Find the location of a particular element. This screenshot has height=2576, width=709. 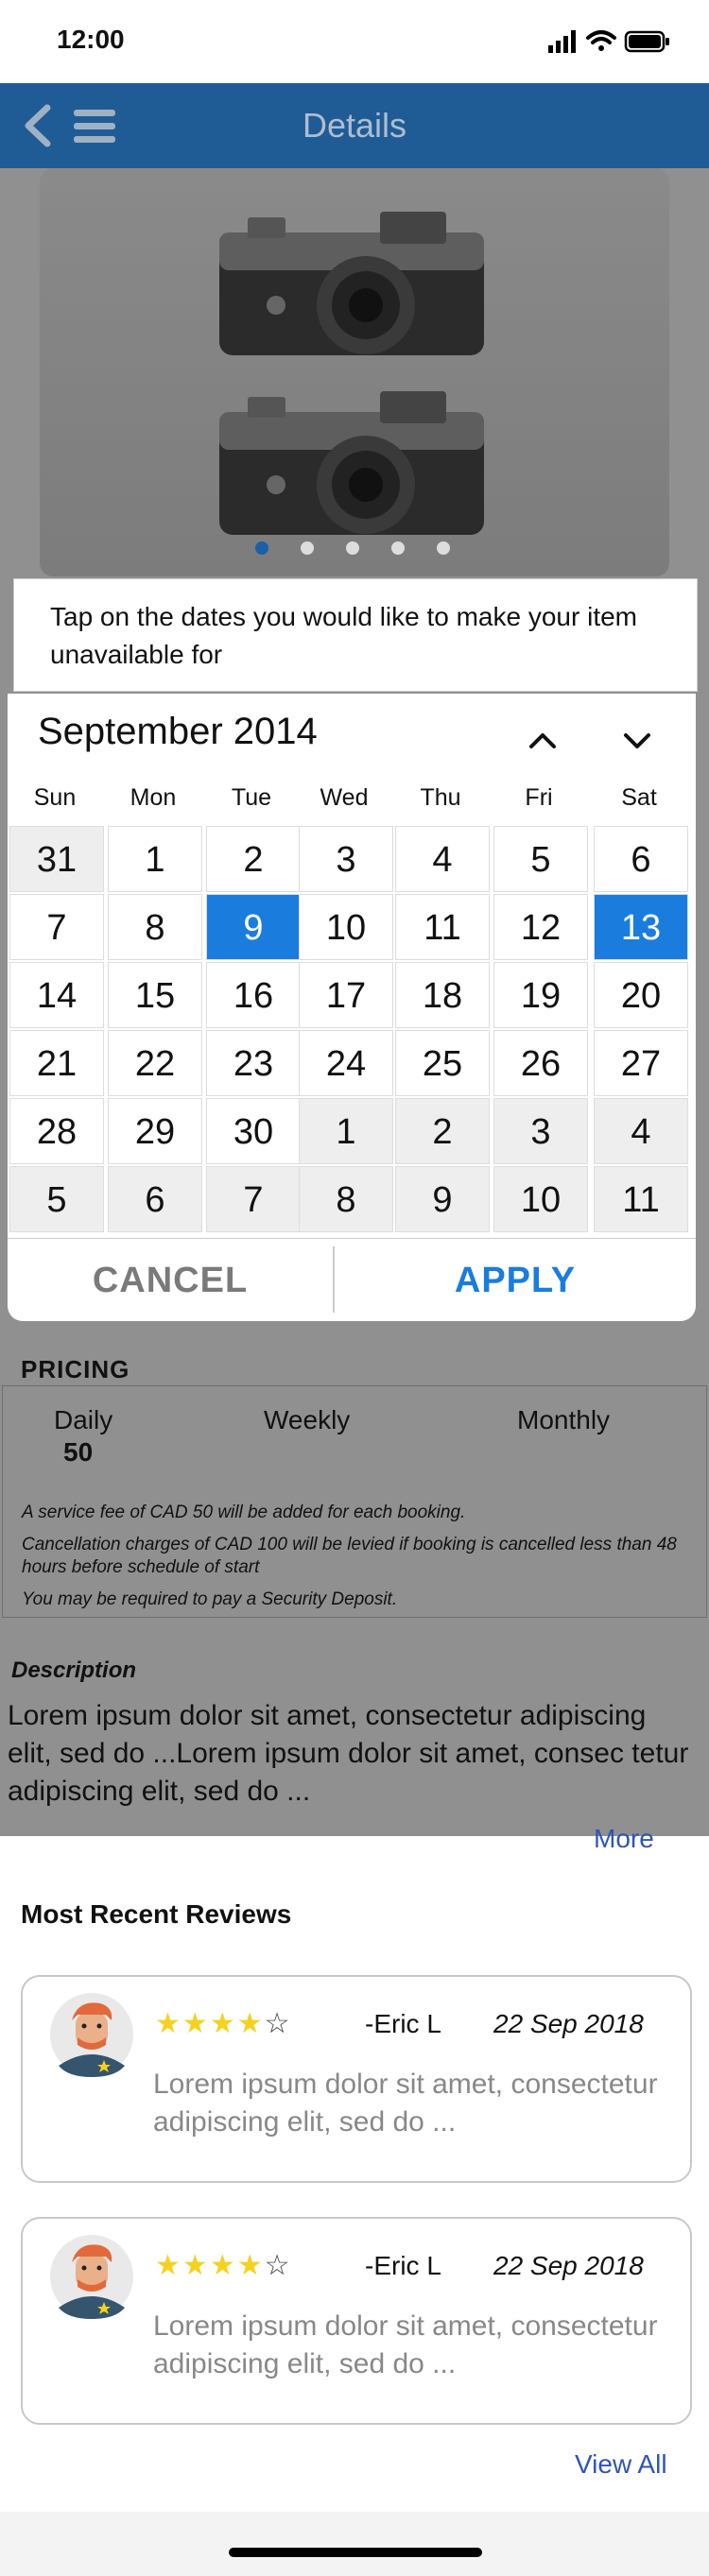

weekday-label: Thu is located at coordinates (440, 797).